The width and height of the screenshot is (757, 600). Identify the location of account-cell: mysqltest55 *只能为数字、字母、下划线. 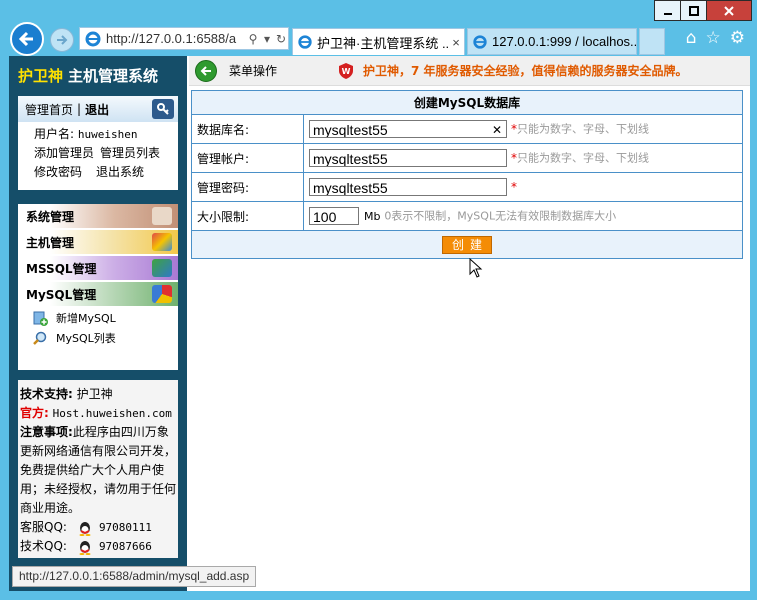
(523, 158).